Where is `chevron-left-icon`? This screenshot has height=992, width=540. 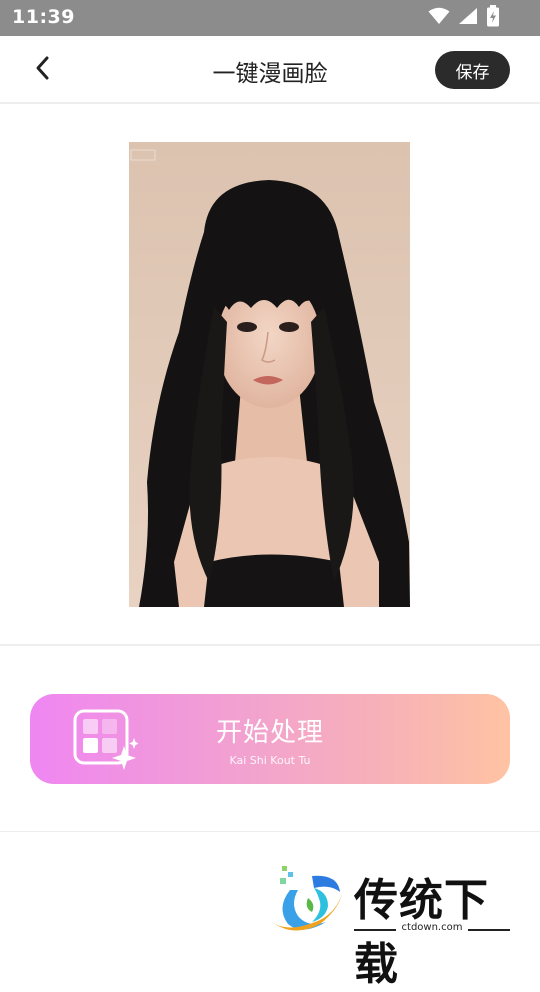
chevron-left-icon is located at coordinates (42, 70).